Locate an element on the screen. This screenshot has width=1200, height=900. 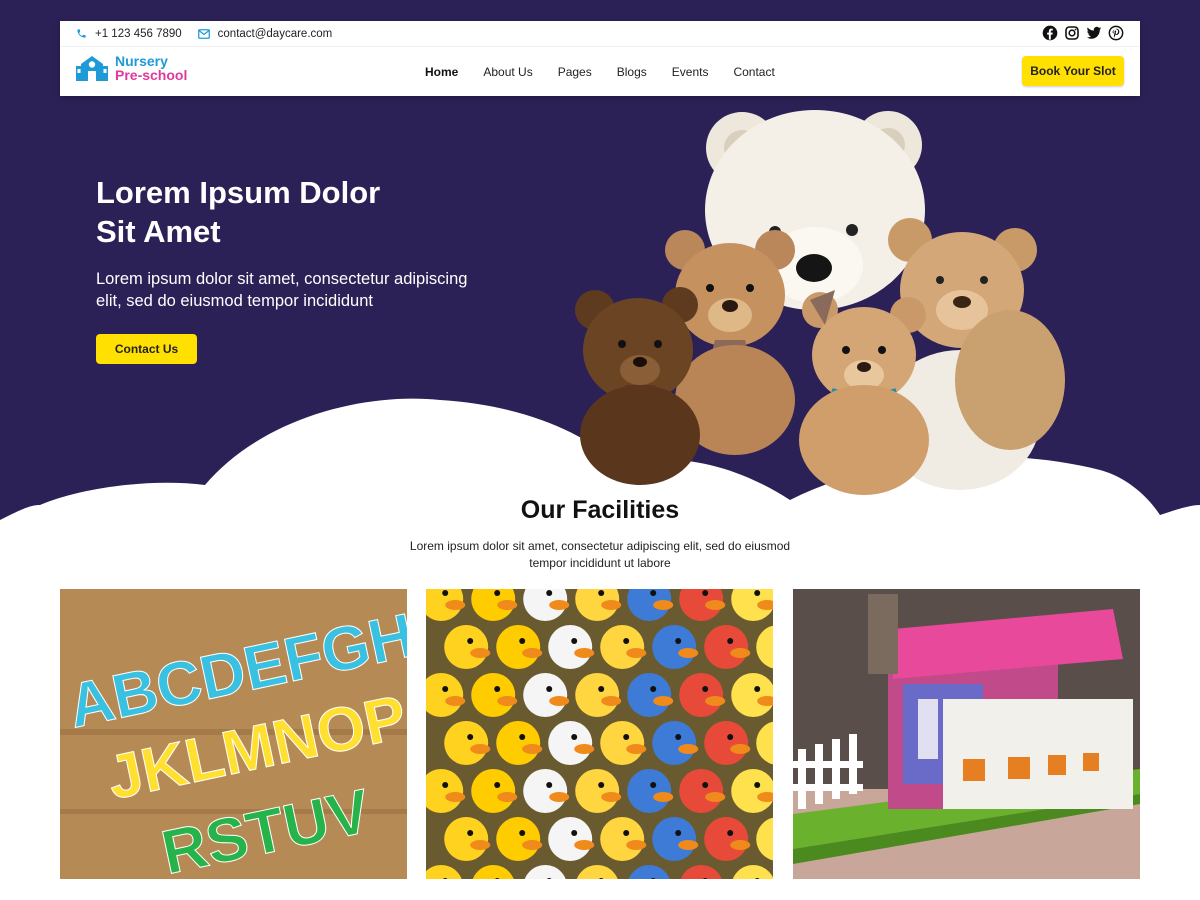
logo-text: Nursery Pre-school is located at coordinates (151, 68).